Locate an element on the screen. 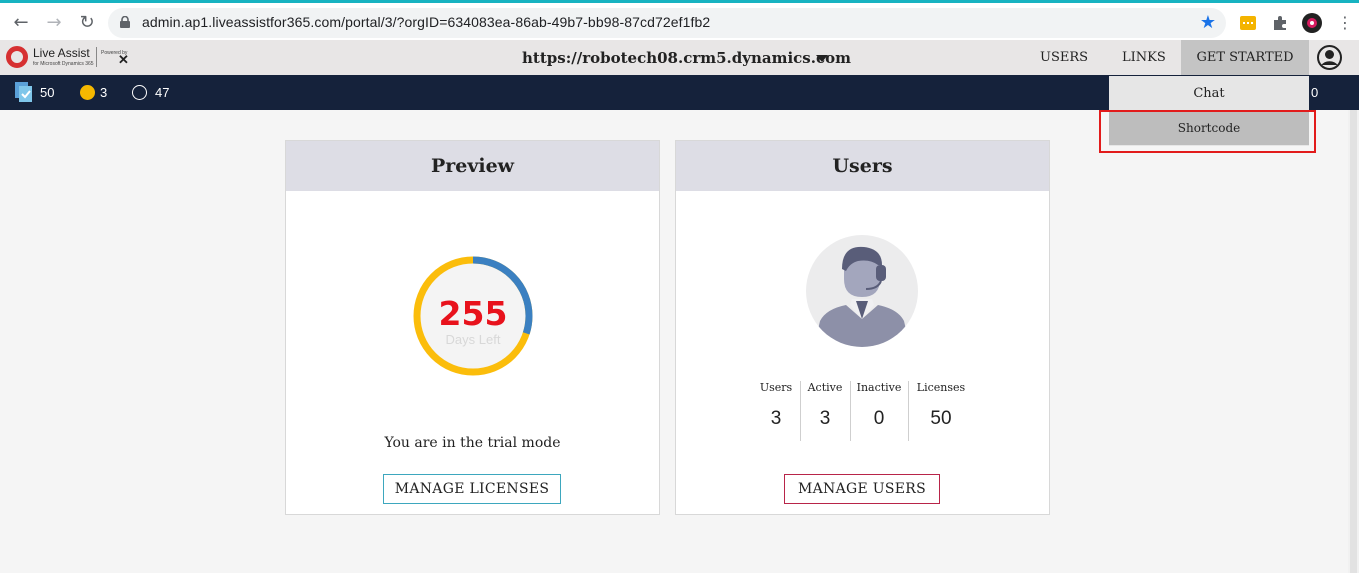 This screenshot has width=1359, height=573. org-selector: https://robotech08.crm5.dynamics.com is located at coordinates (686, 58).